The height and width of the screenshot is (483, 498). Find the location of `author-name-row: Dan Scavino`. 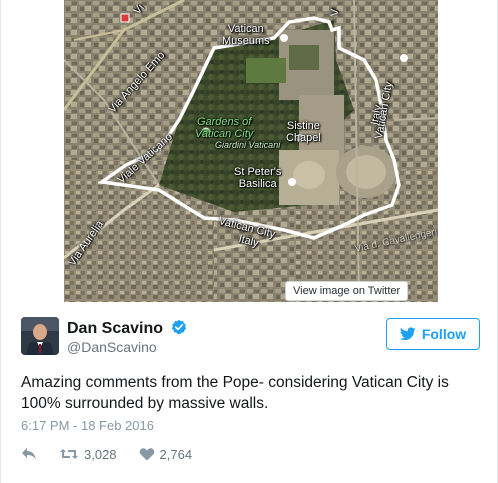

author-name-row: Dan Scavino is located at coordinates (127, 328).